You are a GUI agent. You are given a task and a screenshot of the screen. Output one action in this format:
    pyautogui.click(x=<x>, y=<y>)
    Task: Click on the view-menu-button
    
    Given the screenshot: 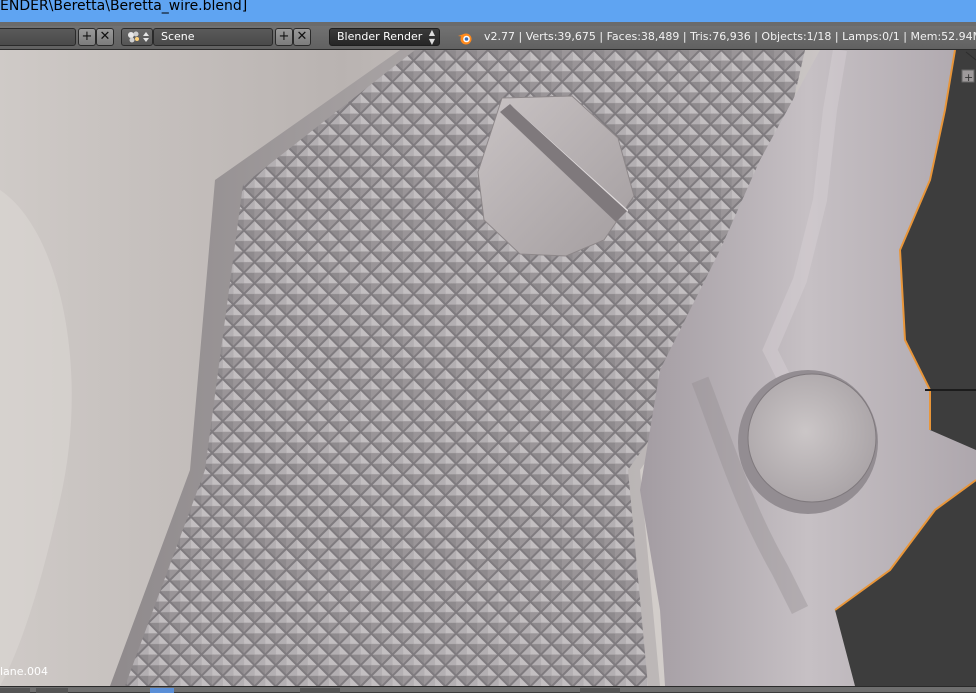 What is the action you would take?
    pyautogui.click(x=52, y=690)
    